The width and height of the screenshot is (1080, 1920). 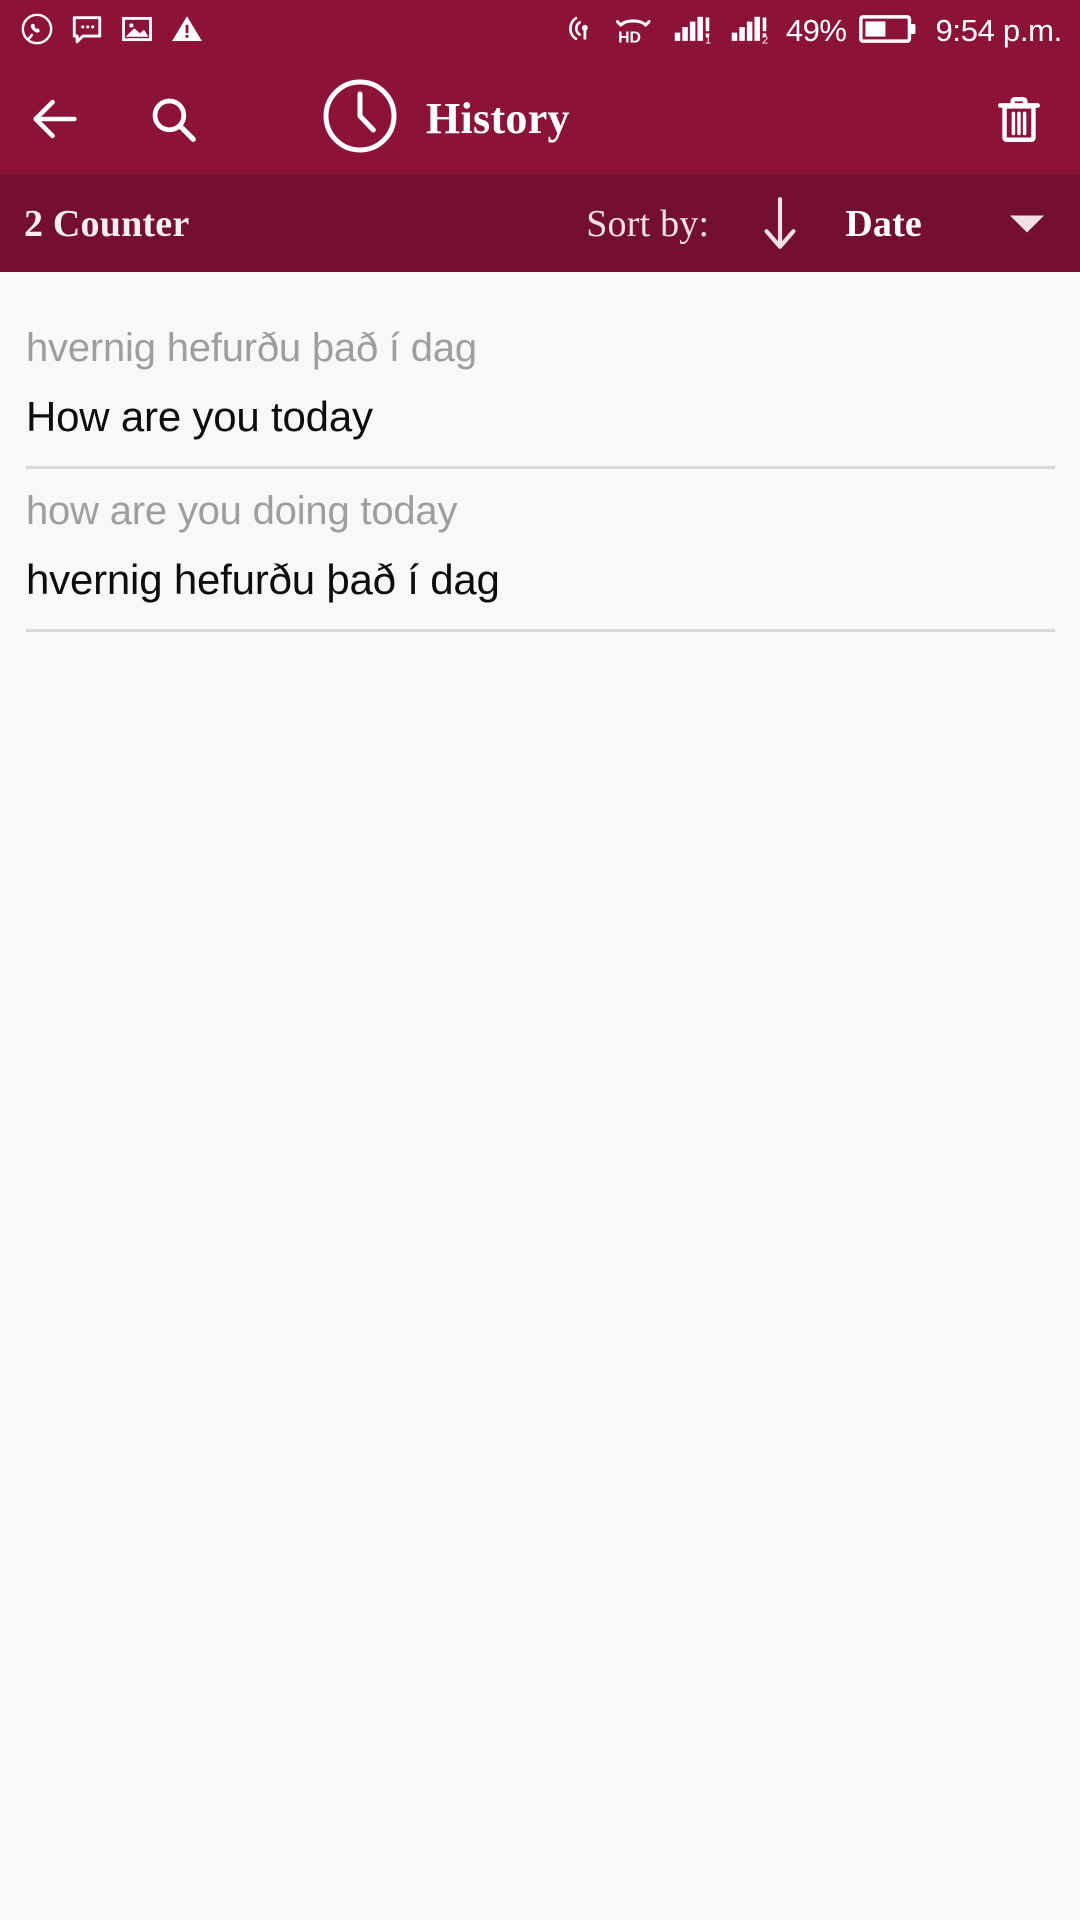 What do you see at coordinates (87, 31) in the screenshot?
I see `message-icon` at bounding box center [87, 31].